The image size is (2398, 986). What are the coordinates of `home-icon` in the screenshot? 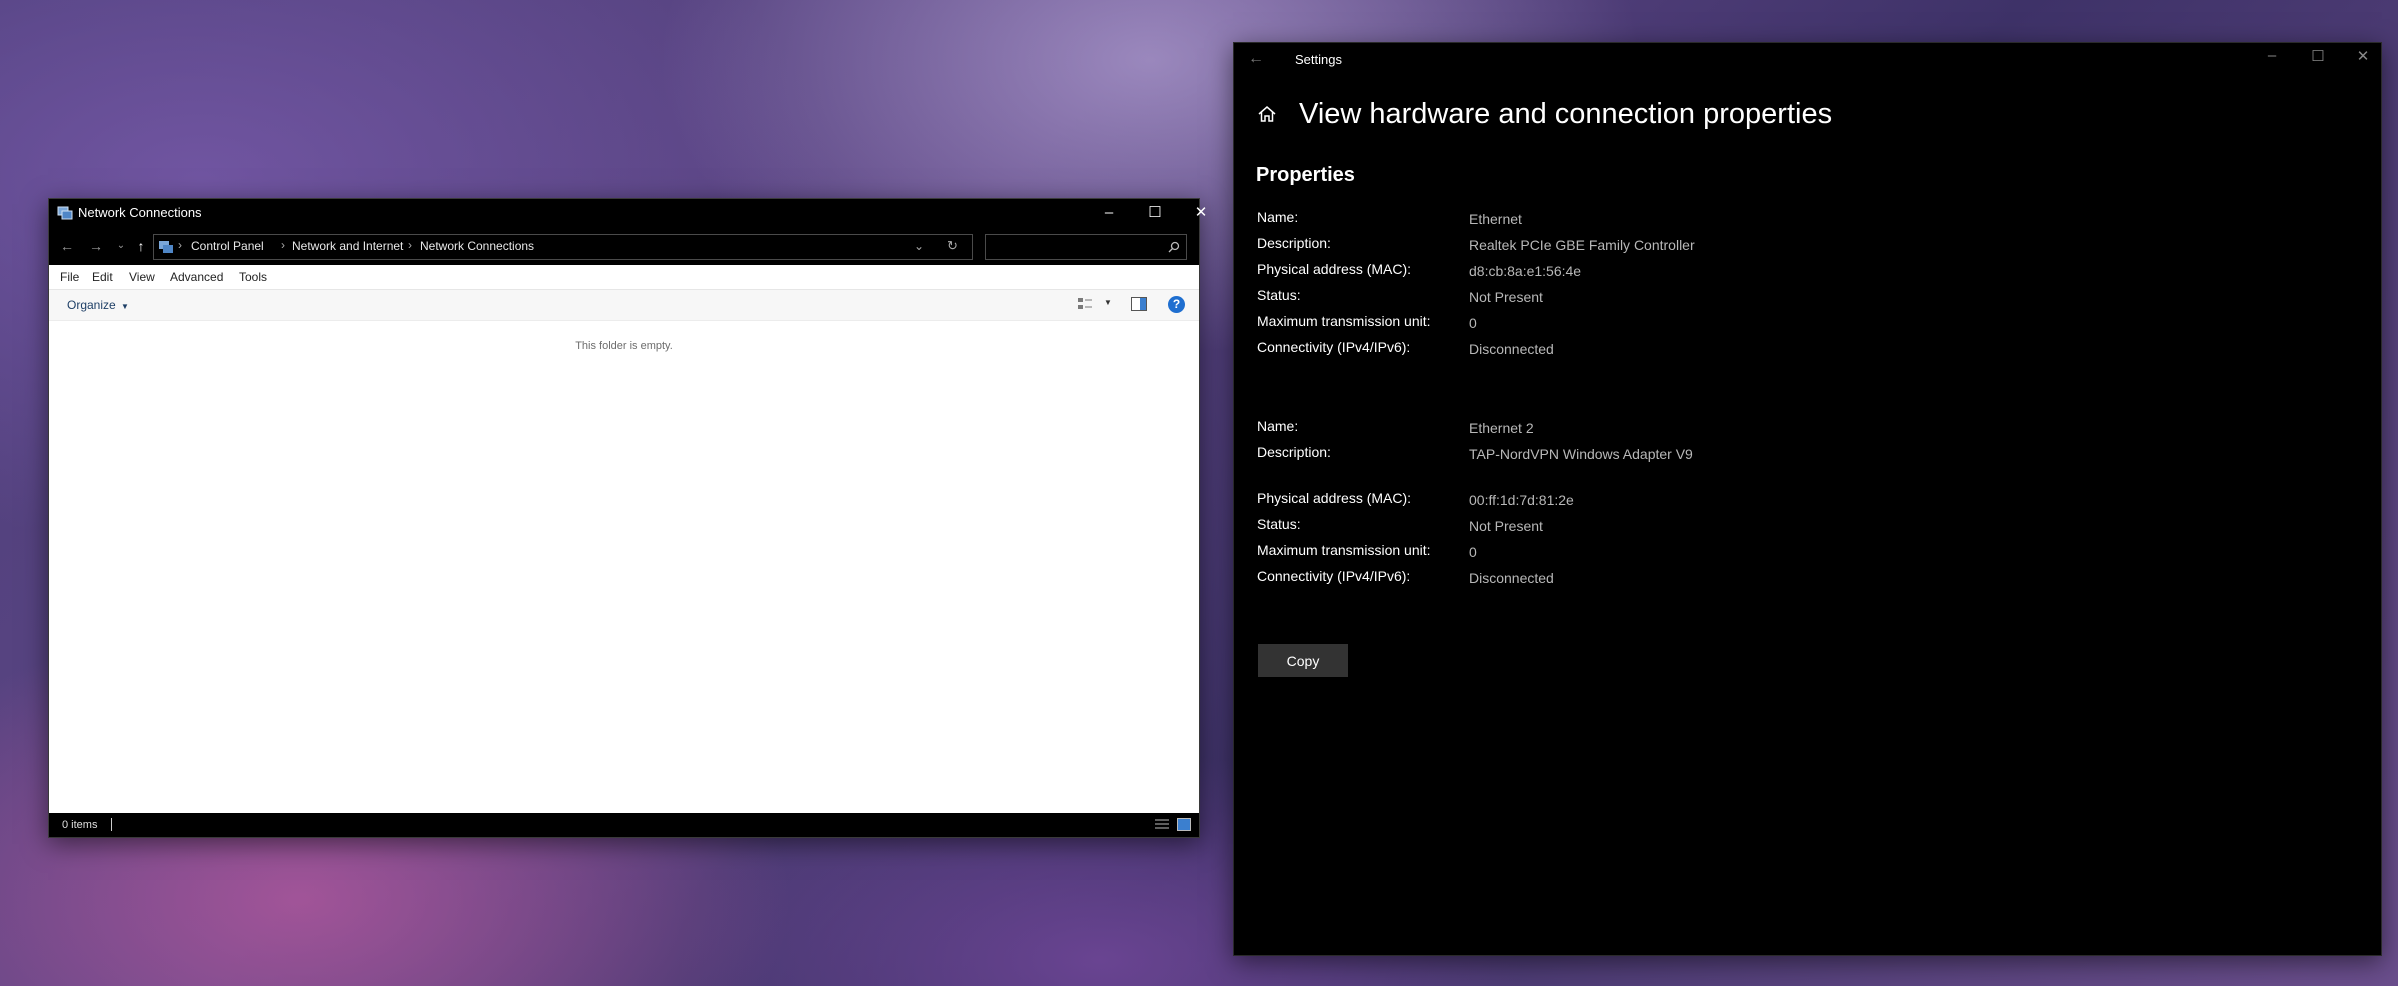 It's located at (1267, 114).